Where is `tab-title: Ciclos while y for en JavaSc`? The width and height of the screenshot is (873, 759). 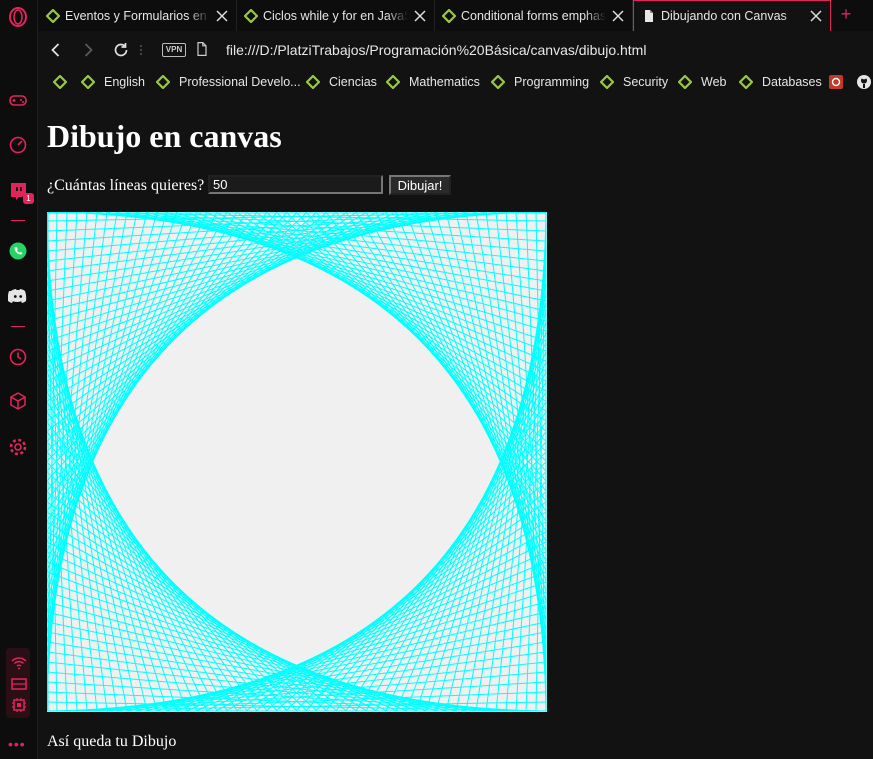 tab-title: Ciclos while y for en JavaSc is located at coordinates (335, 15).